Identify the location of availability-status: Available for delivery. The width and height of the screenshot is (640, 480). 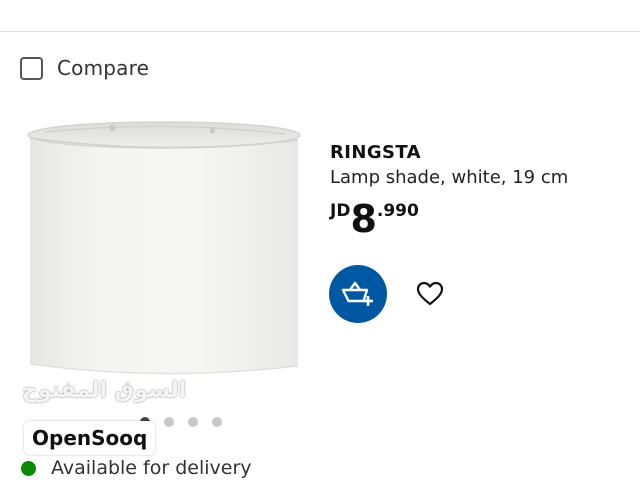
(136, 468).